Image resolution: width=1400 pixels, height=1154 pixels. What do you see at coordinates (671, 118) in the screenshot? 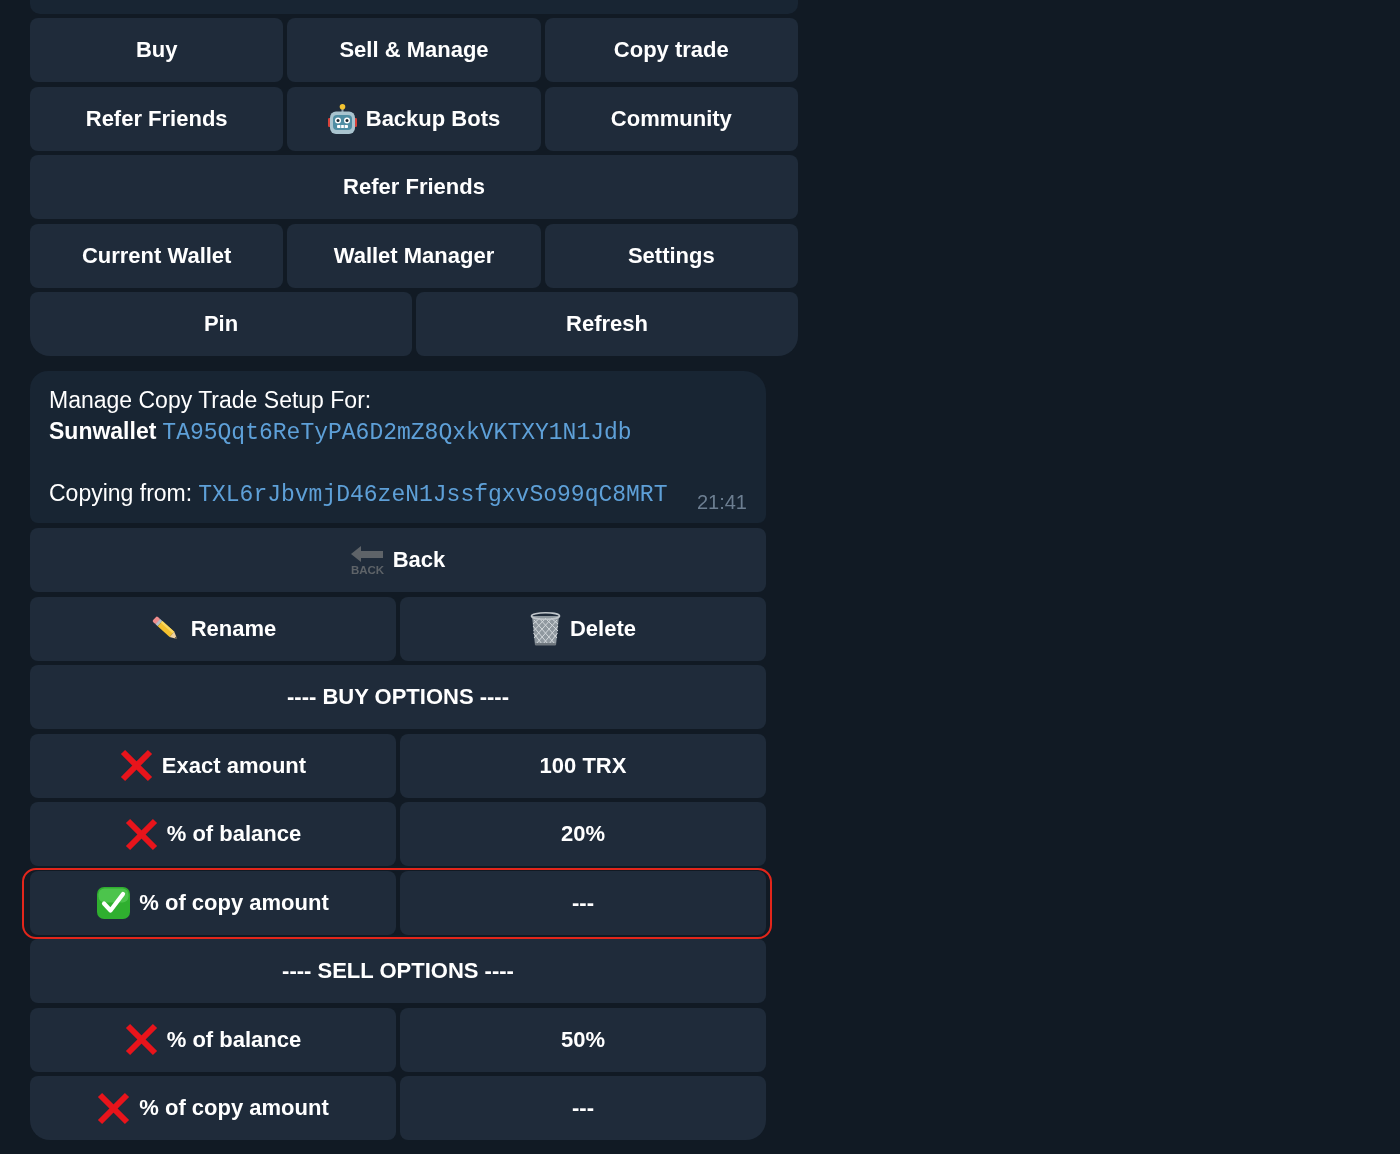
I see `keyboard-button: Community` at bounding box center [671, 118].